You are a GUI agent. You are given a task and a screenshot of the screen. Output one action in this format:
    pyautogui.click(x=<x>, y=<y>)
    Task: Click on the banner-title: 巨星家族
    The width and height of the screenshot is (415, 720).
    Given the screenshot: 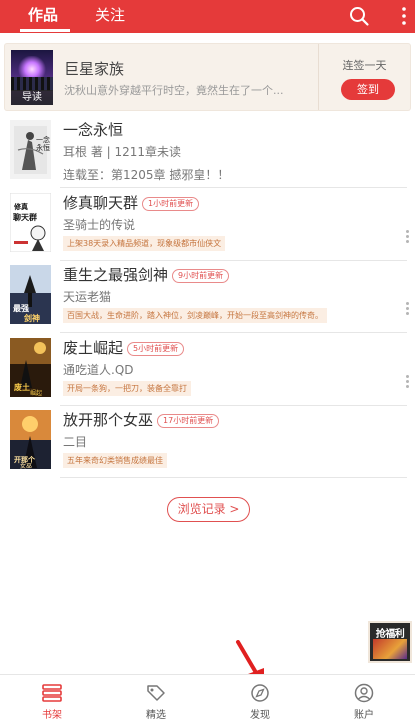 What is the action you would take?
    pyautogui.click(x=94, y=68)
    